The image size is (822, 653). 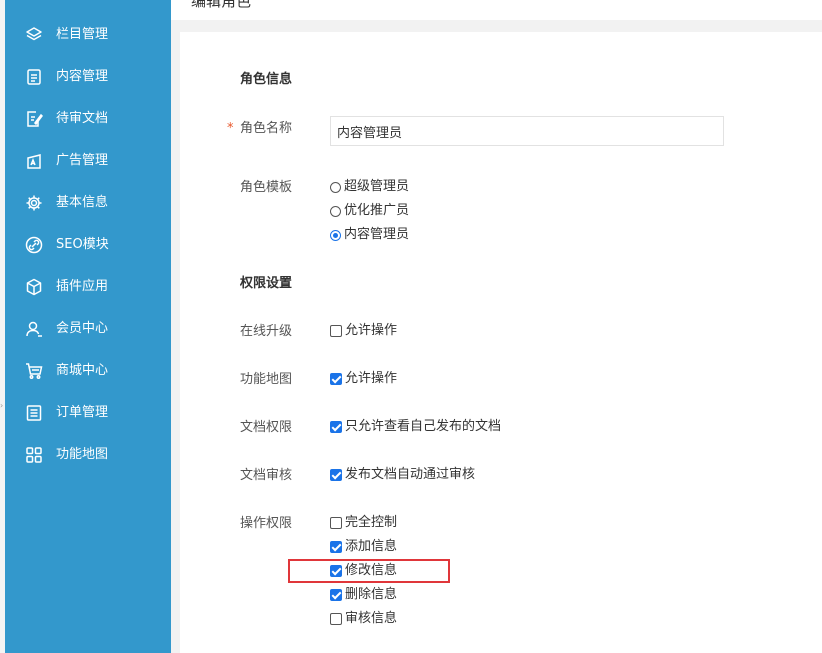 What do you see at coordinates (34, 34) in the screenshot?
I see `layers-icon` at bounding box center [34, 34].